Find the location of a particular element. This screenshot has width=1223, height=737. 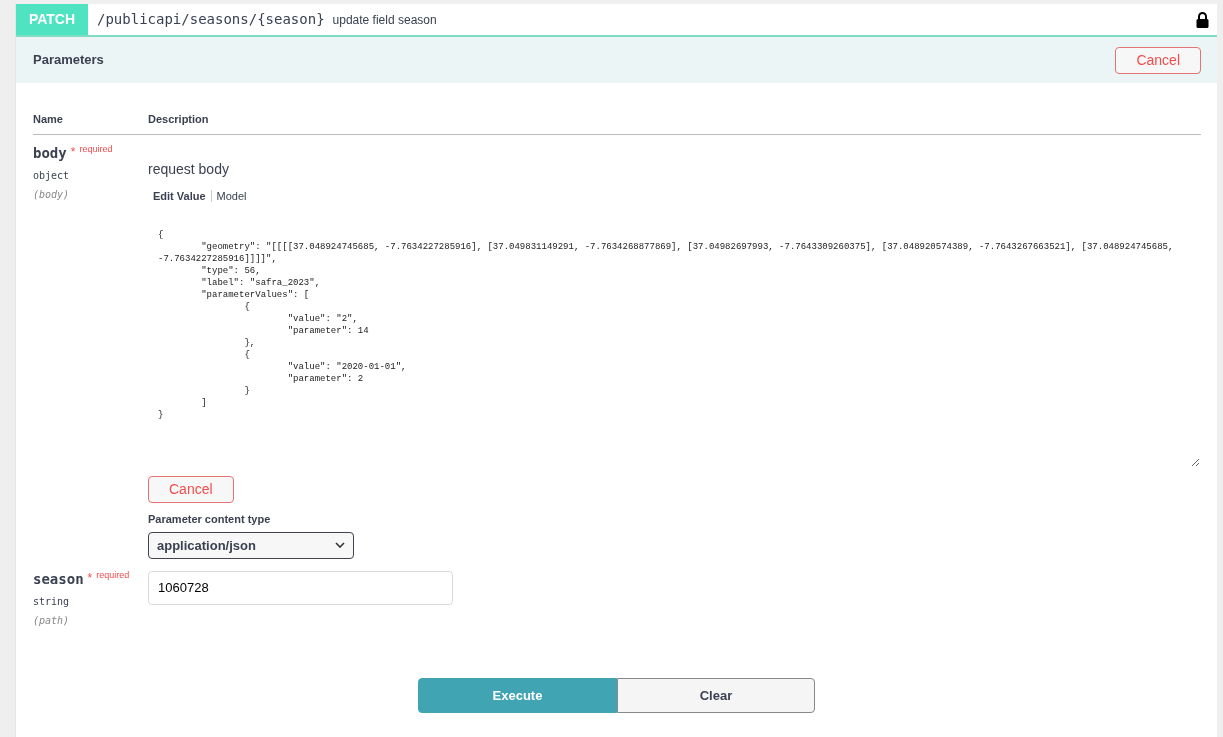

content-type-select: application/json is located at coordinates (251, 545).